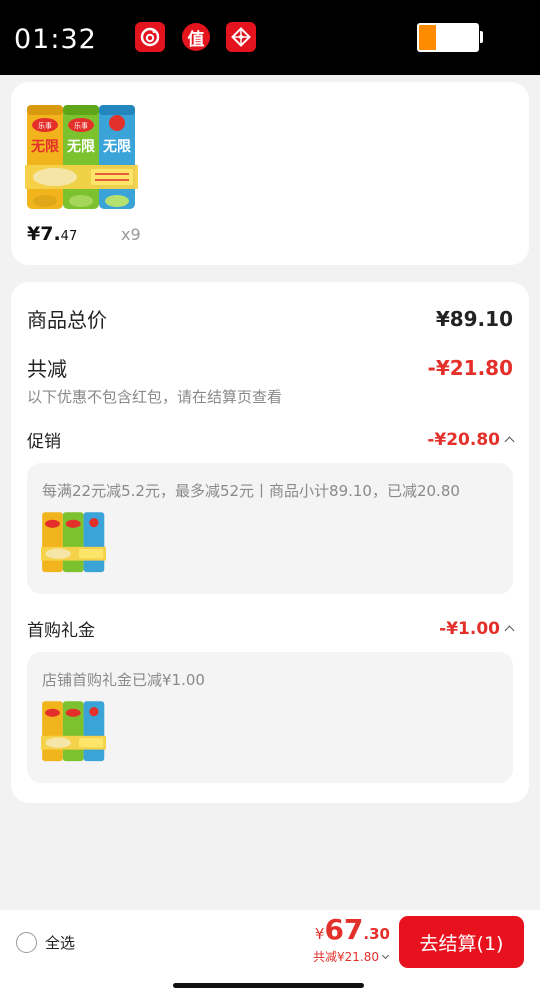 The image size is (540, 996). What do you see at coordinates (428, 37) in the screenshot?
I see `battery-level` at bounding box center [428, 37].